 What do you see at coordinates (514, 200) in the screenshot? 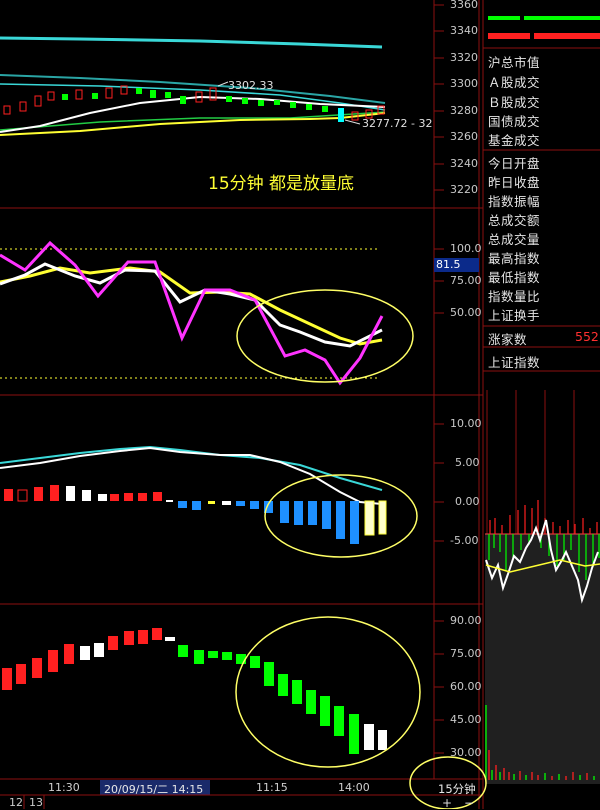
I see `info-item: 指数振幅` at bounding box center [514, 200].